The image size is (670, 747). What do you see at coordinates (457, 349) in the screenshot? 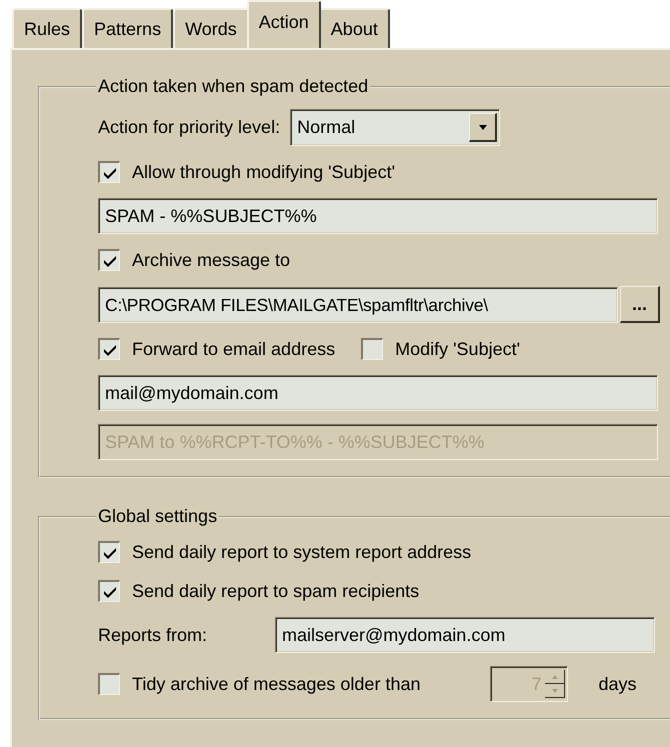
I see `checkbox-label: Modify 'Subject'` at bounding box center [457, 349].